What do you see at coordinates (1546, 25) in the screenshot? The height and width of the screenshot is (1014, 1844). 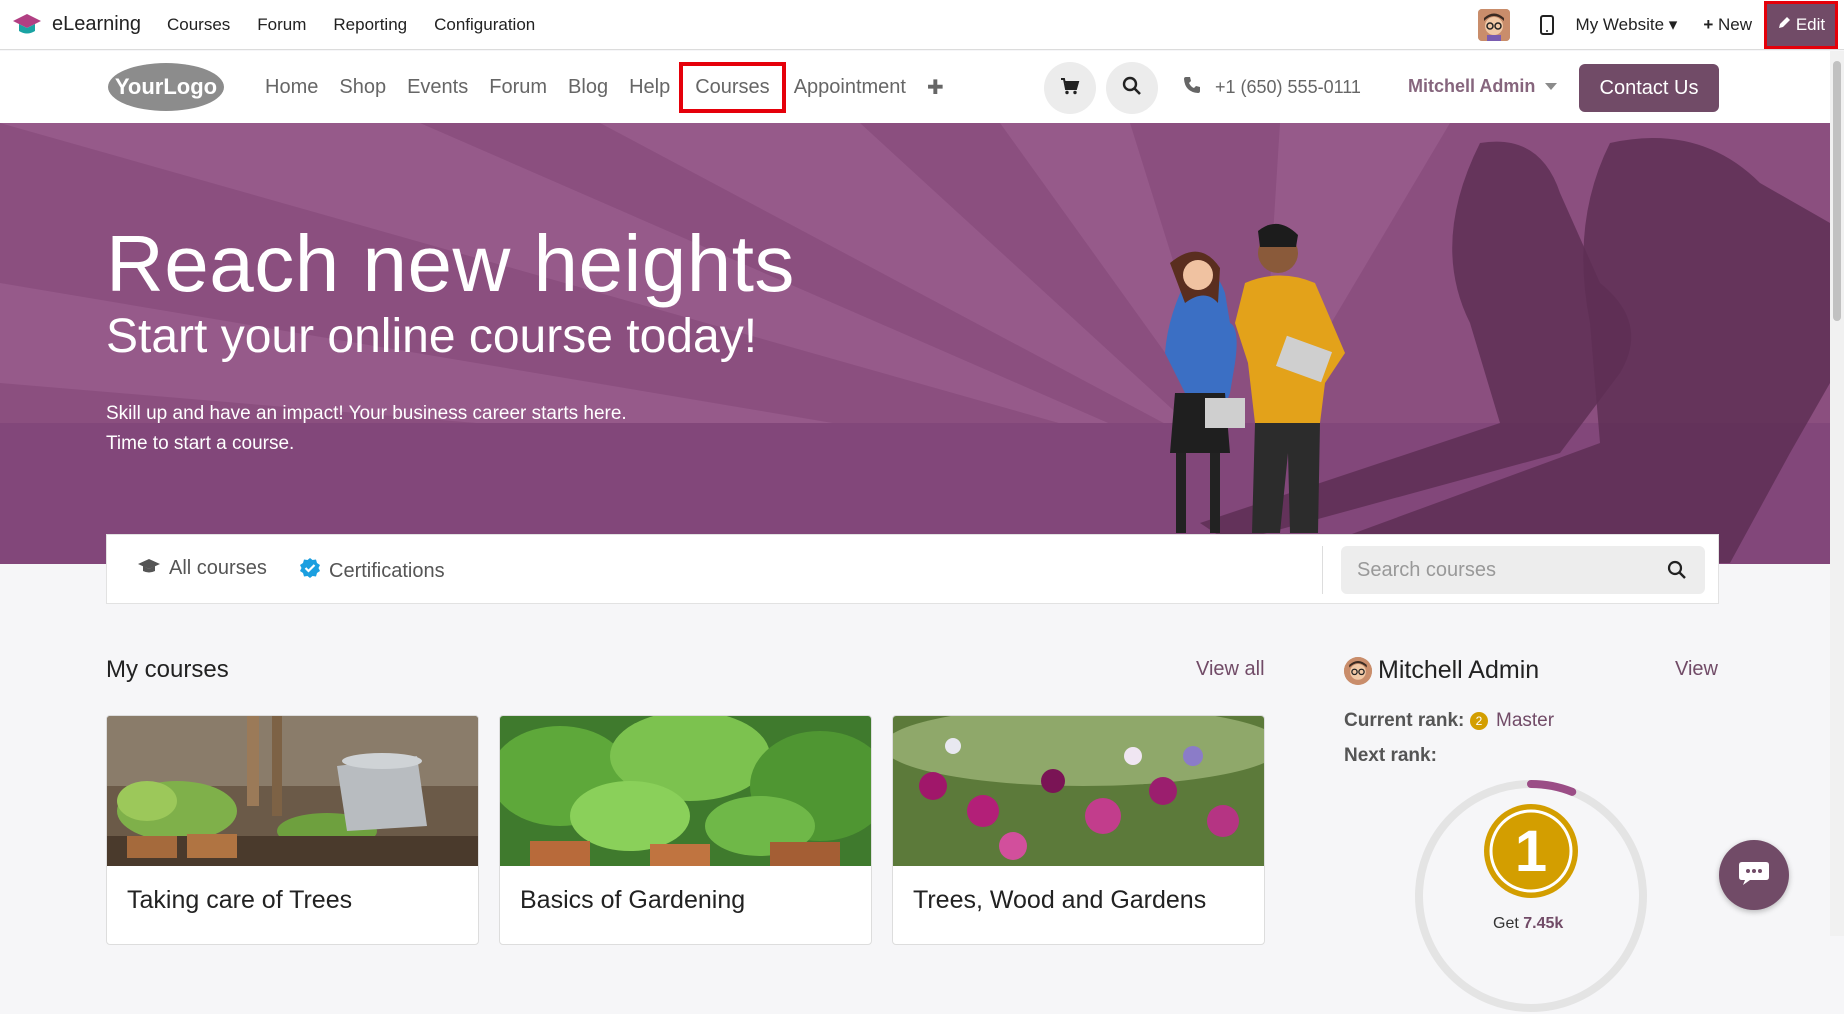 I see `mobile-preview-icon` at bounding box center [1546, 25].